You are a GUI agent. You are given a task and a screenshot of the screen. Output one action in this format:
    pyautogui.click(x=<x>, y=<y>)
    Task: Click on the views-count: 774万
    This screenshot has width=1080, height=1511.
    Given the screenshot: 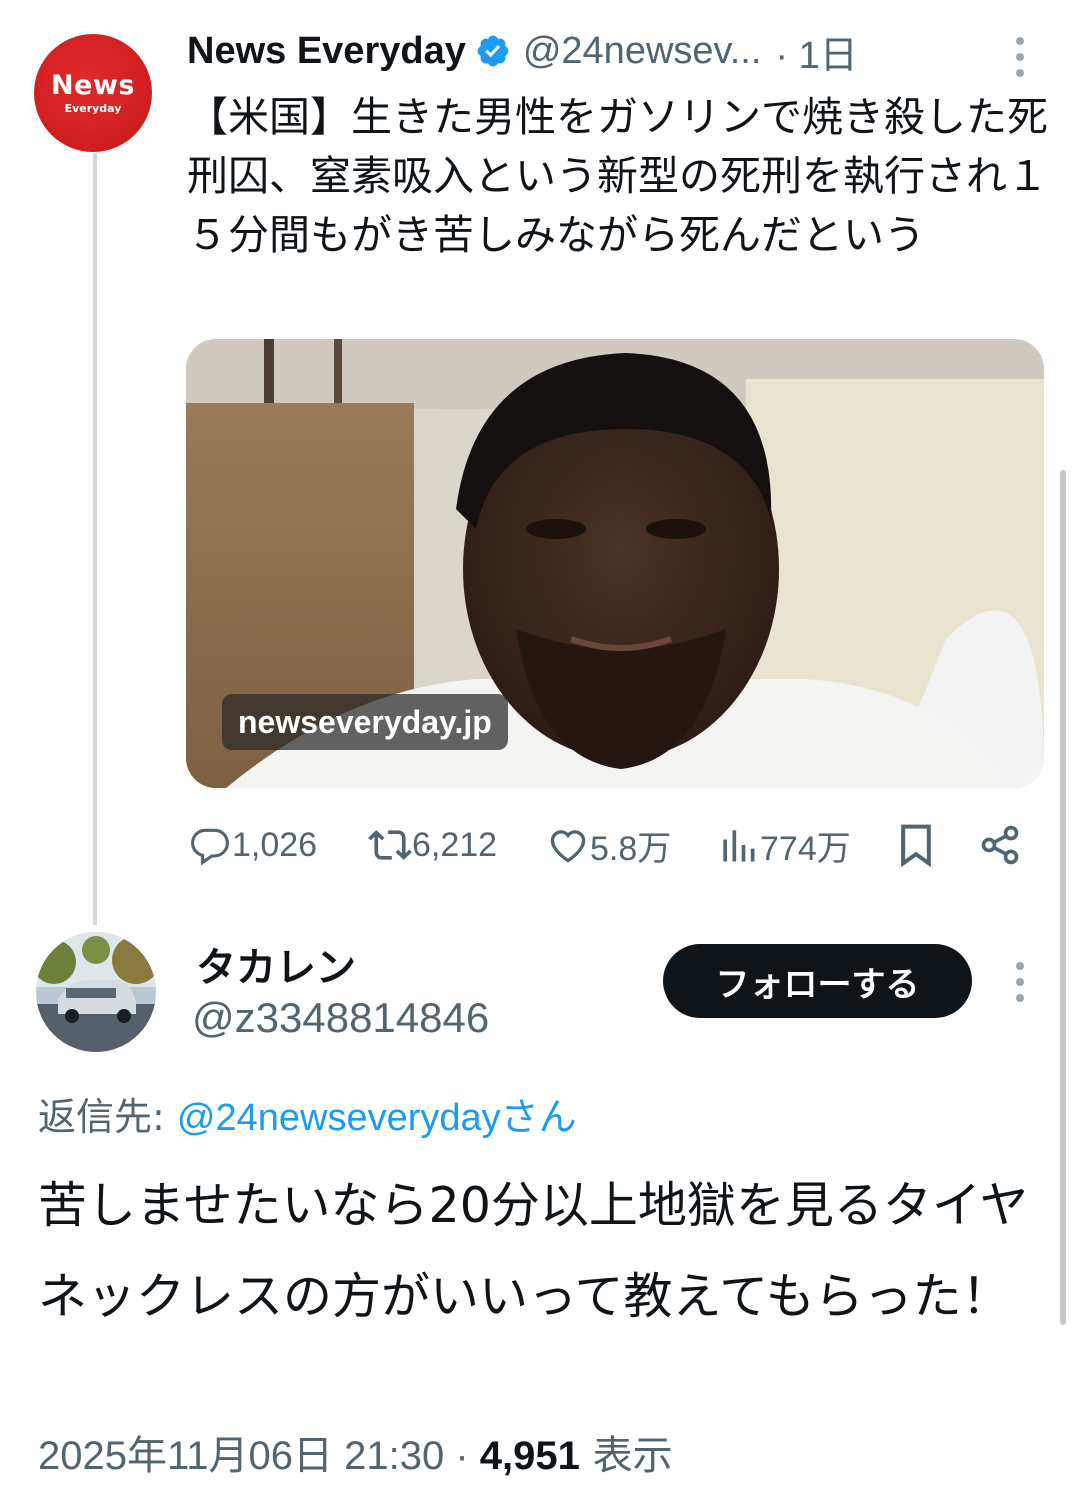 What is the action you would take?
    pyautogui.click(x=805, y=848)
    